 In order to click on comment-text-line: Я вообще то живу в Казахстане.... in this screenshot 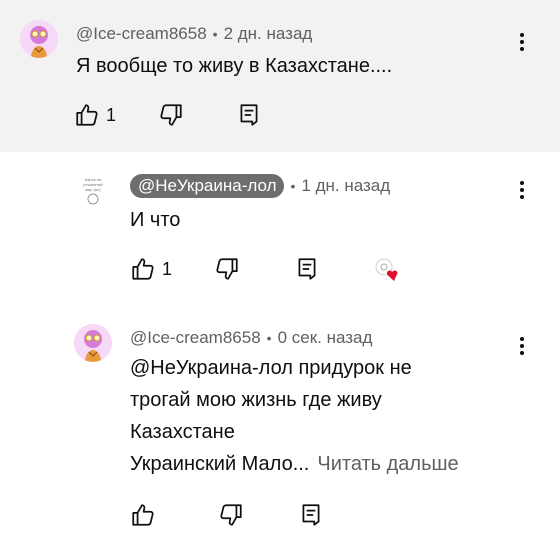, I will do `click(234, 66)`.